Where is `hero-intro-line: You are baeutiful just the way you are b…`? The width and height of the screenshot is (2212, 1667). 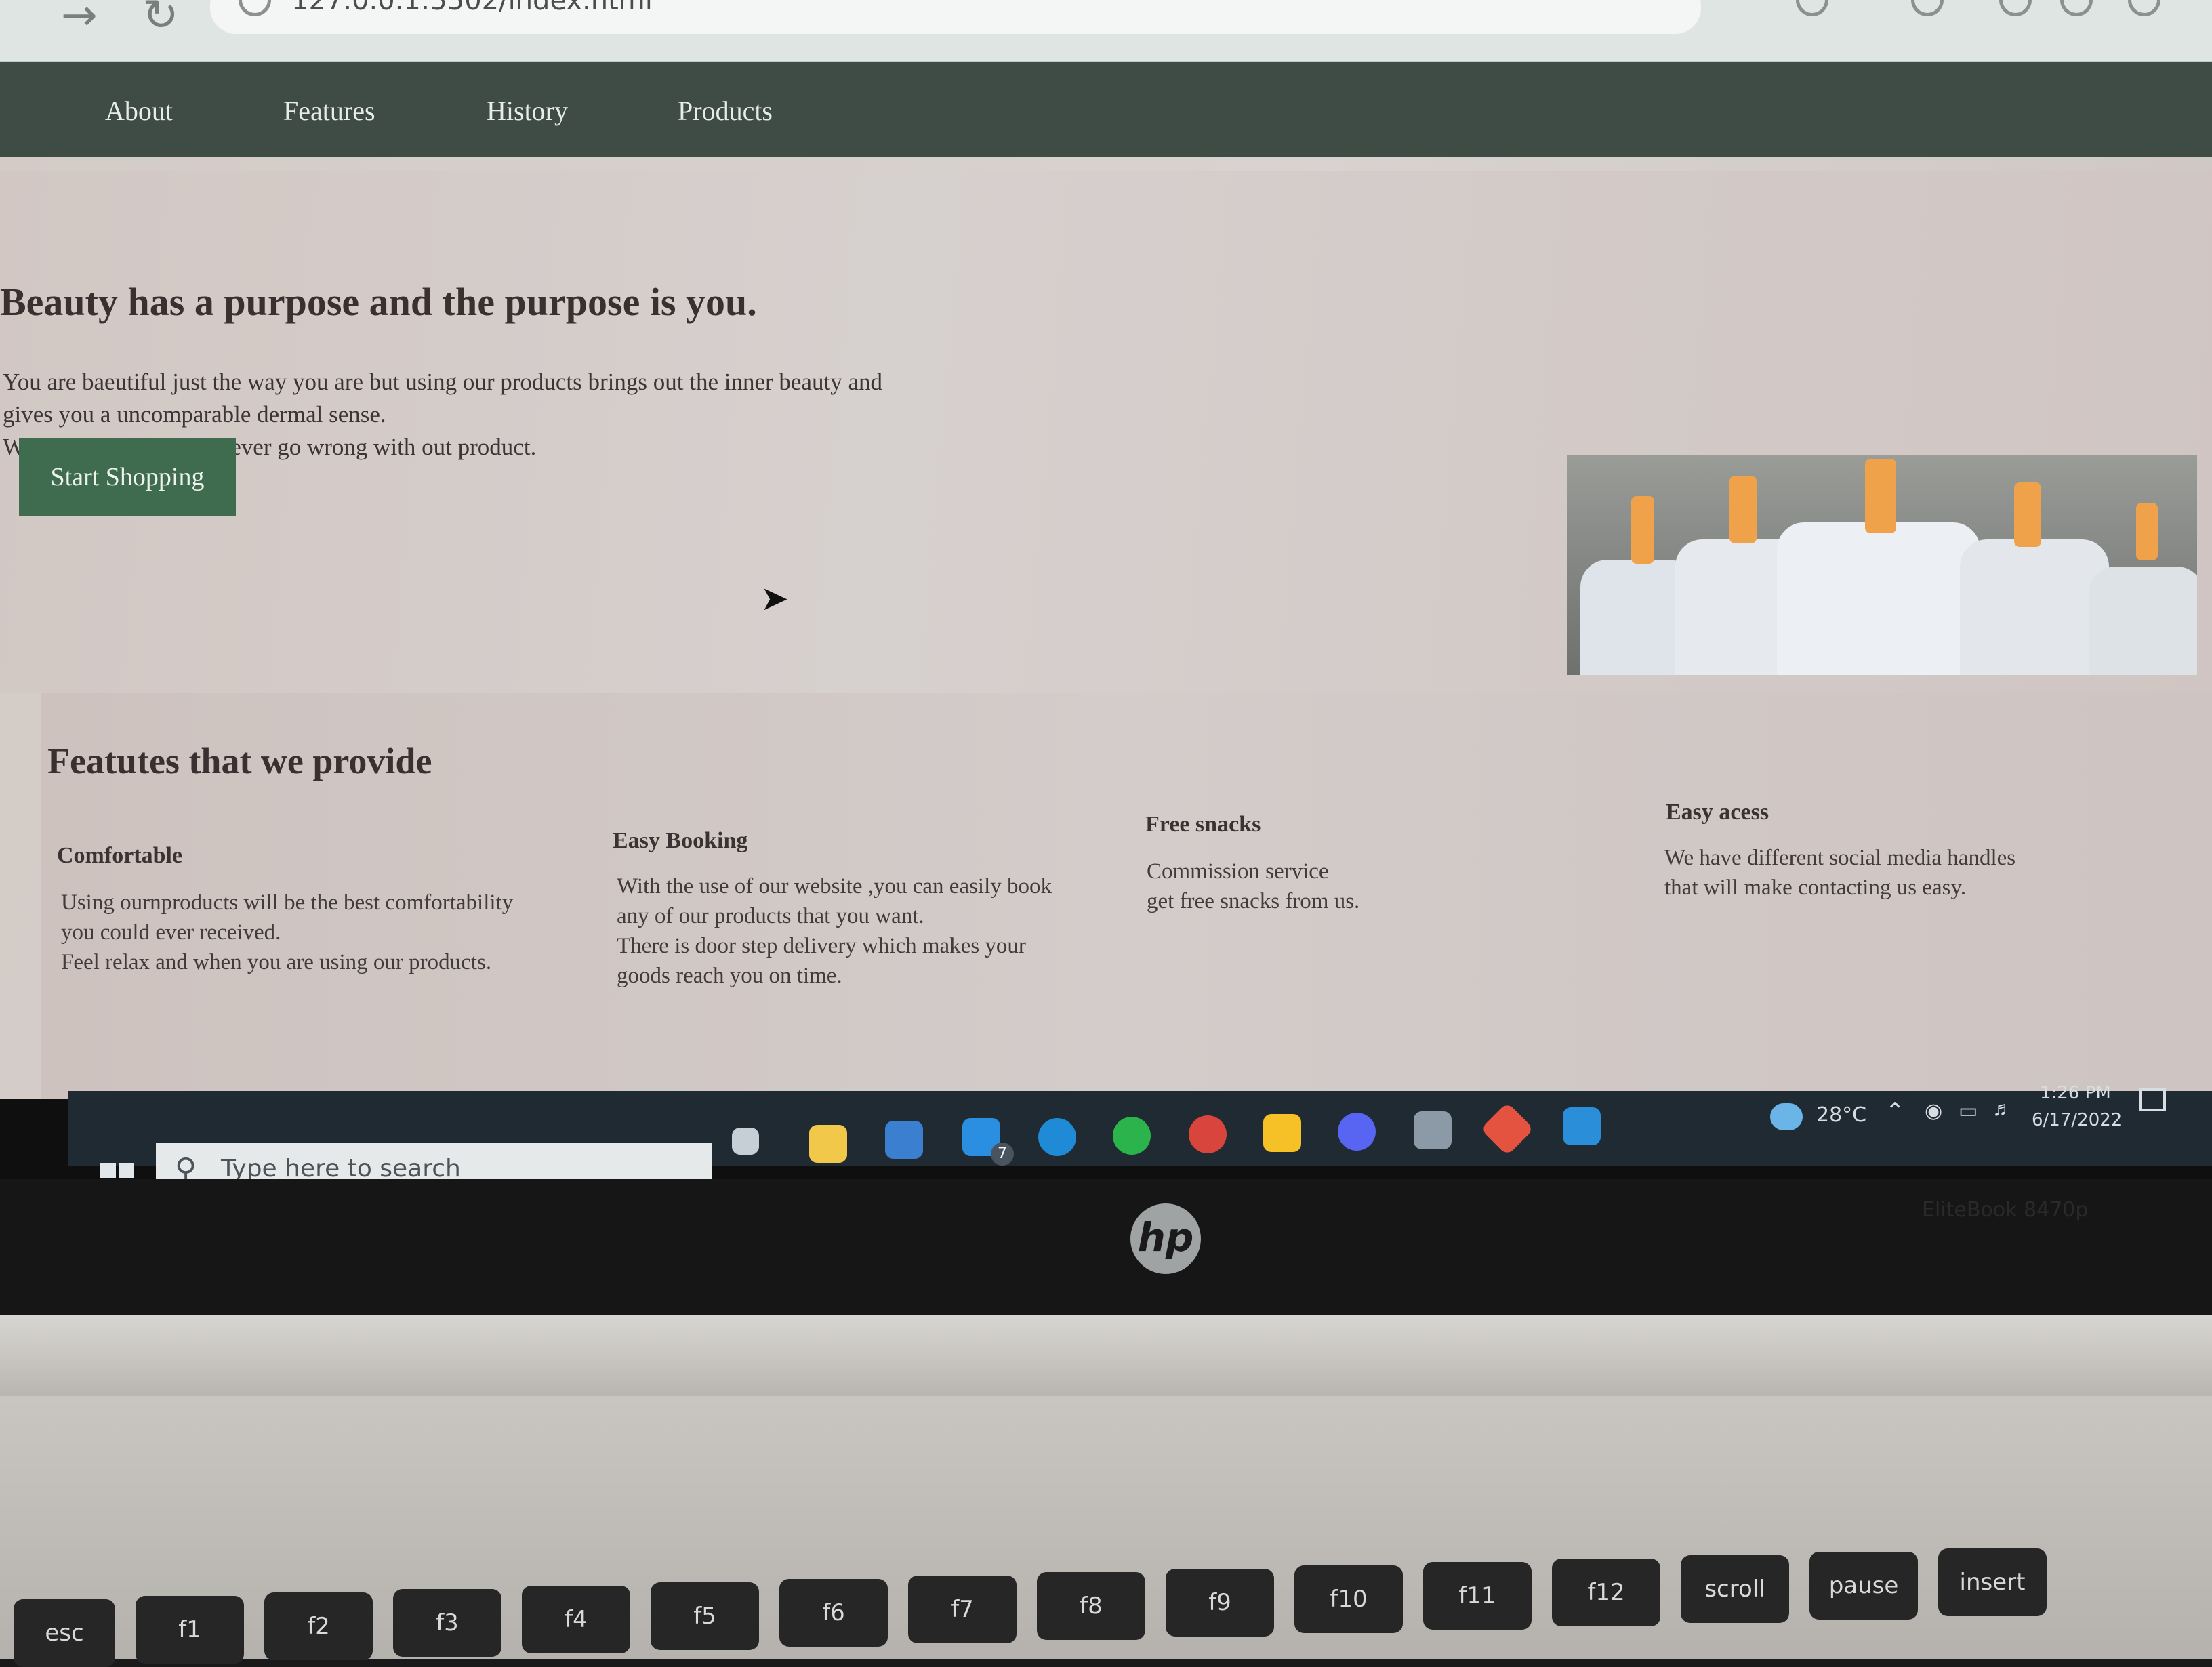
hero-intro-line: You are baeutiful just the way you are b… is located at coordinates (442, 382).